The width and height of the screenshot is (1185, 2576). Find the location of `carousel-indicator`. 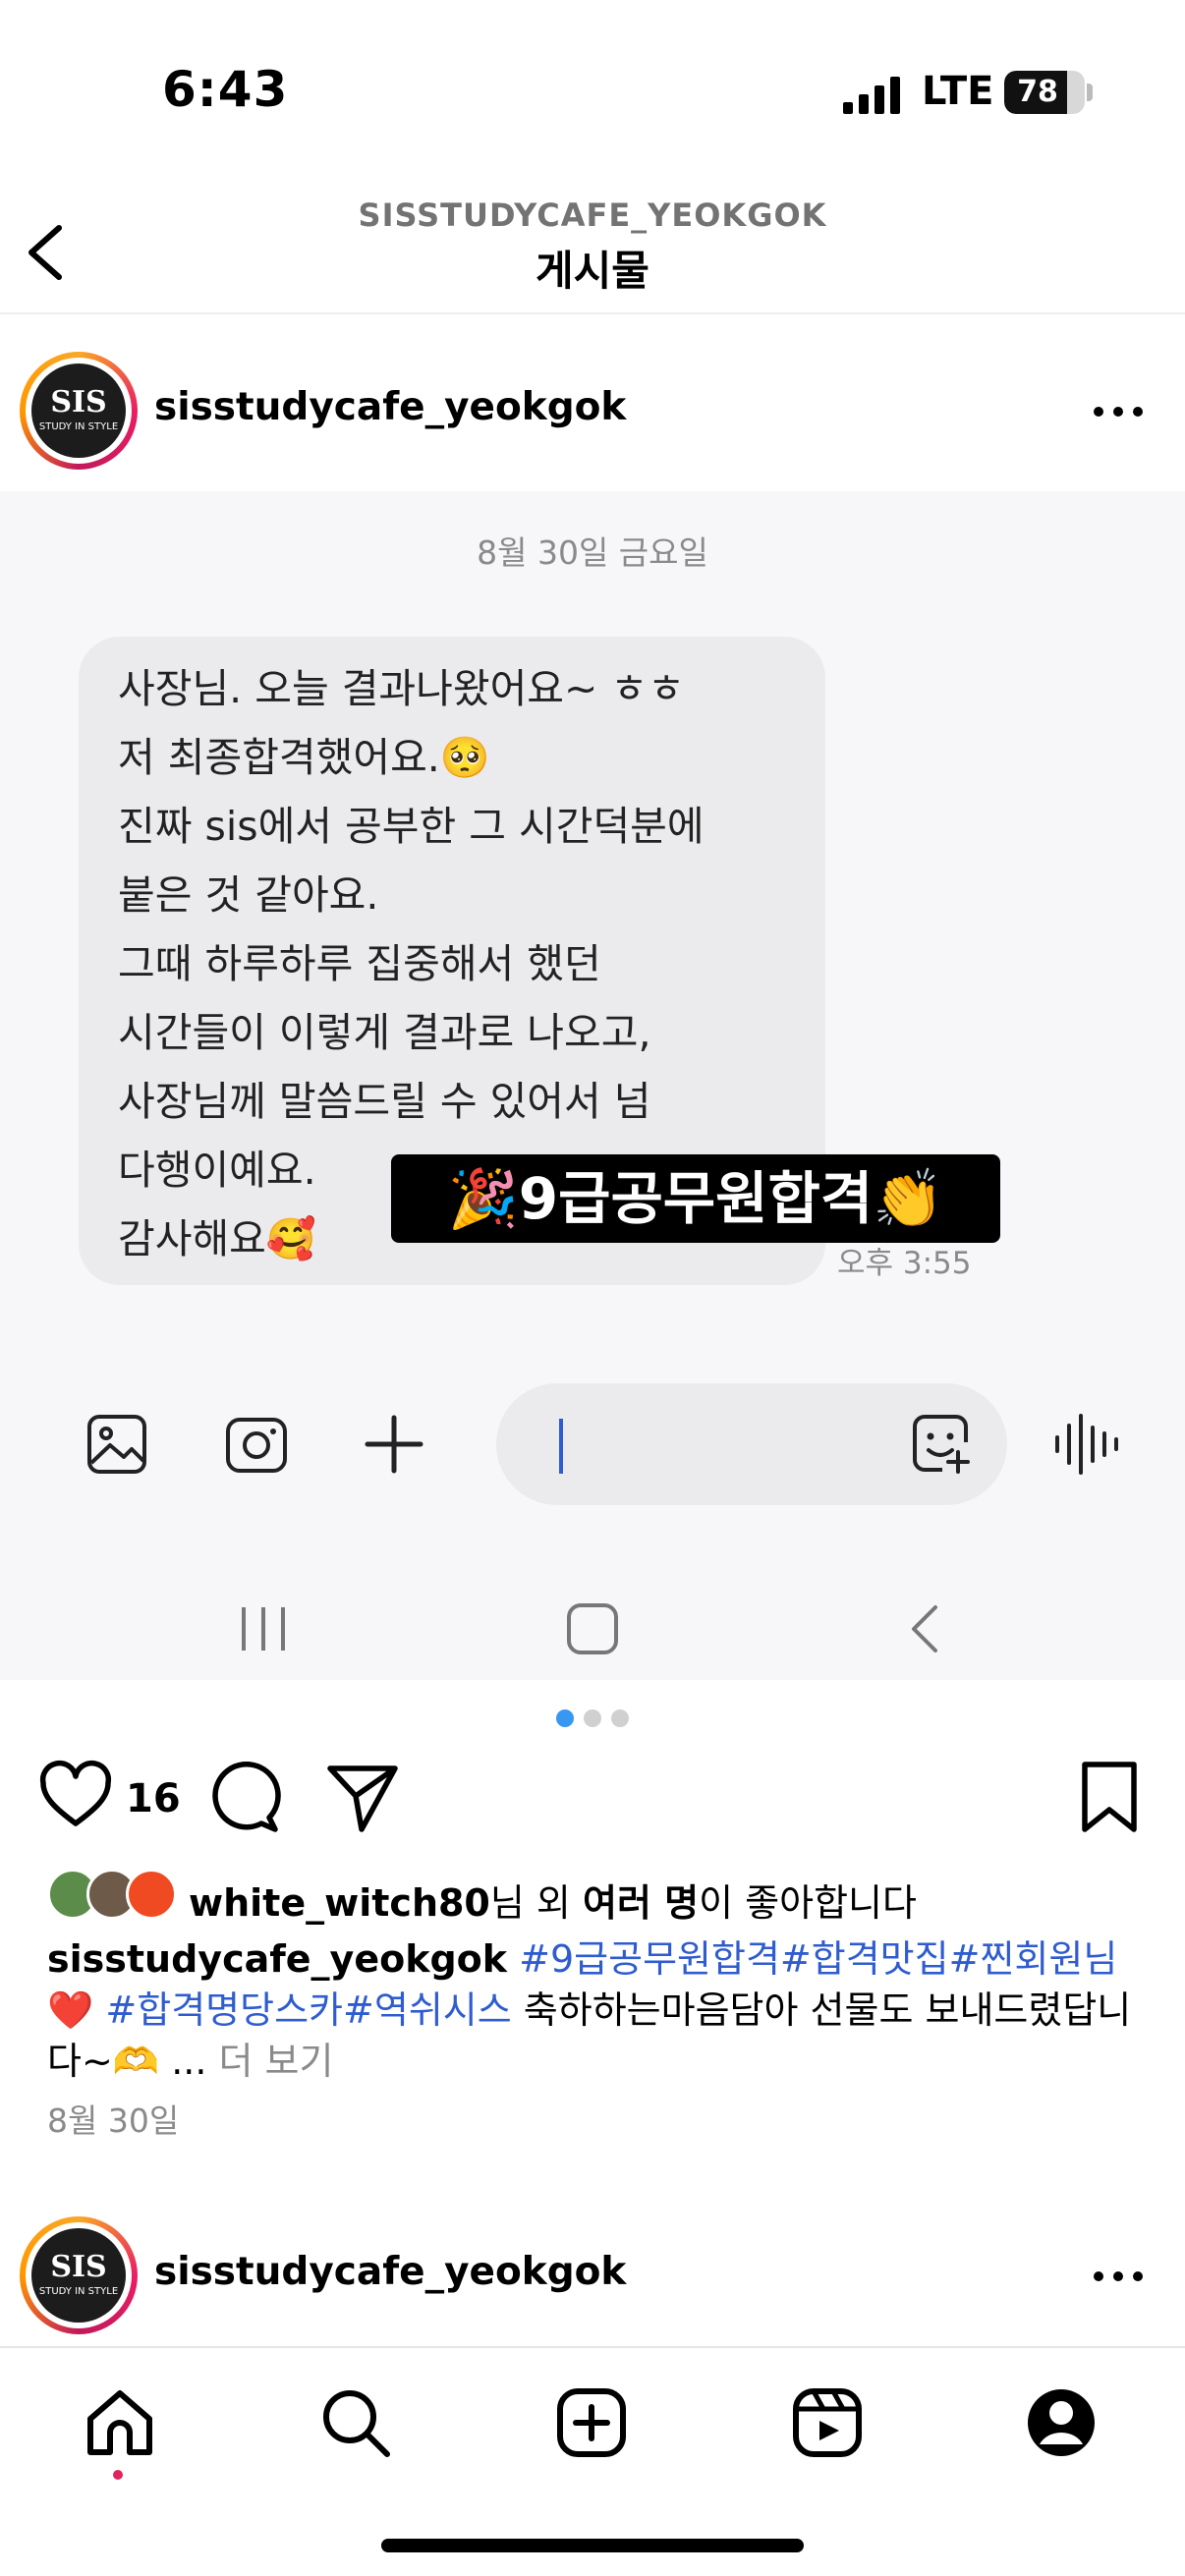

carousel-indicator is located at coordinates (592, 1720).